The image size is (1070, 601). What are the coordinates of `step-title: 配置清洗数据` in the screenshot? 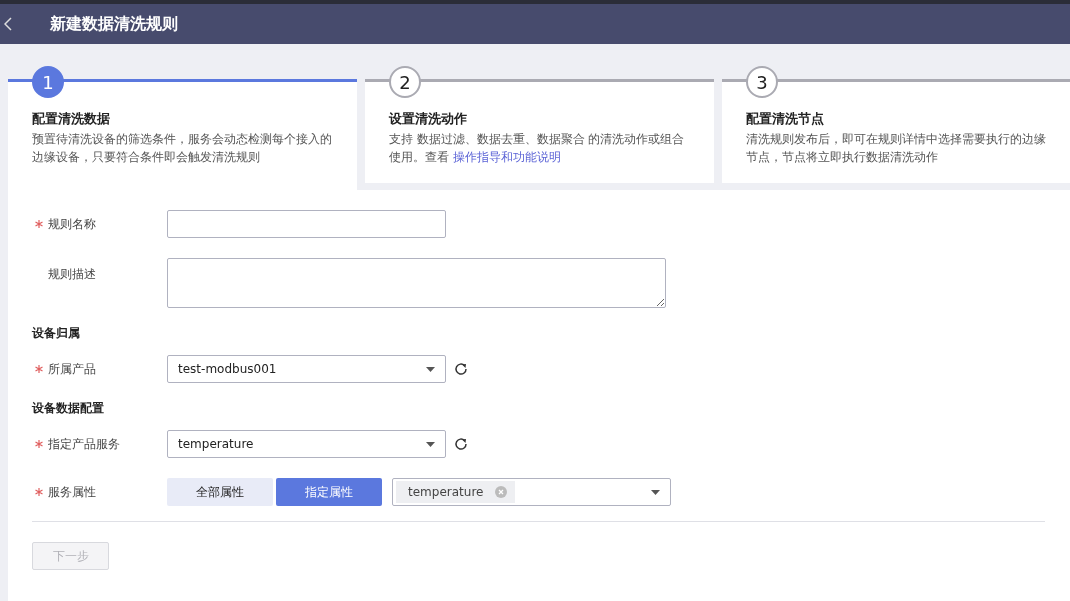 It's located at (71, 119).